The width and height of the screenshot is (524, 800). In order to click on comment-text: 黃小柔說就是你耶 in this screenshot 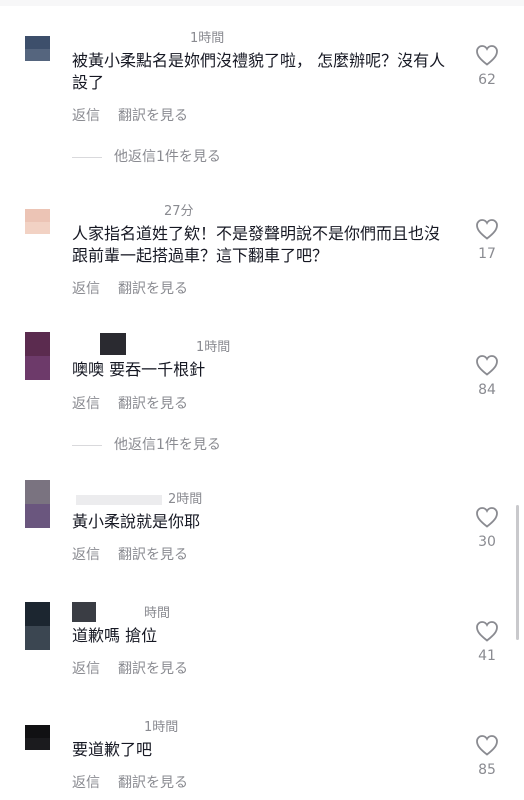, I will do `click(136, 521)`.